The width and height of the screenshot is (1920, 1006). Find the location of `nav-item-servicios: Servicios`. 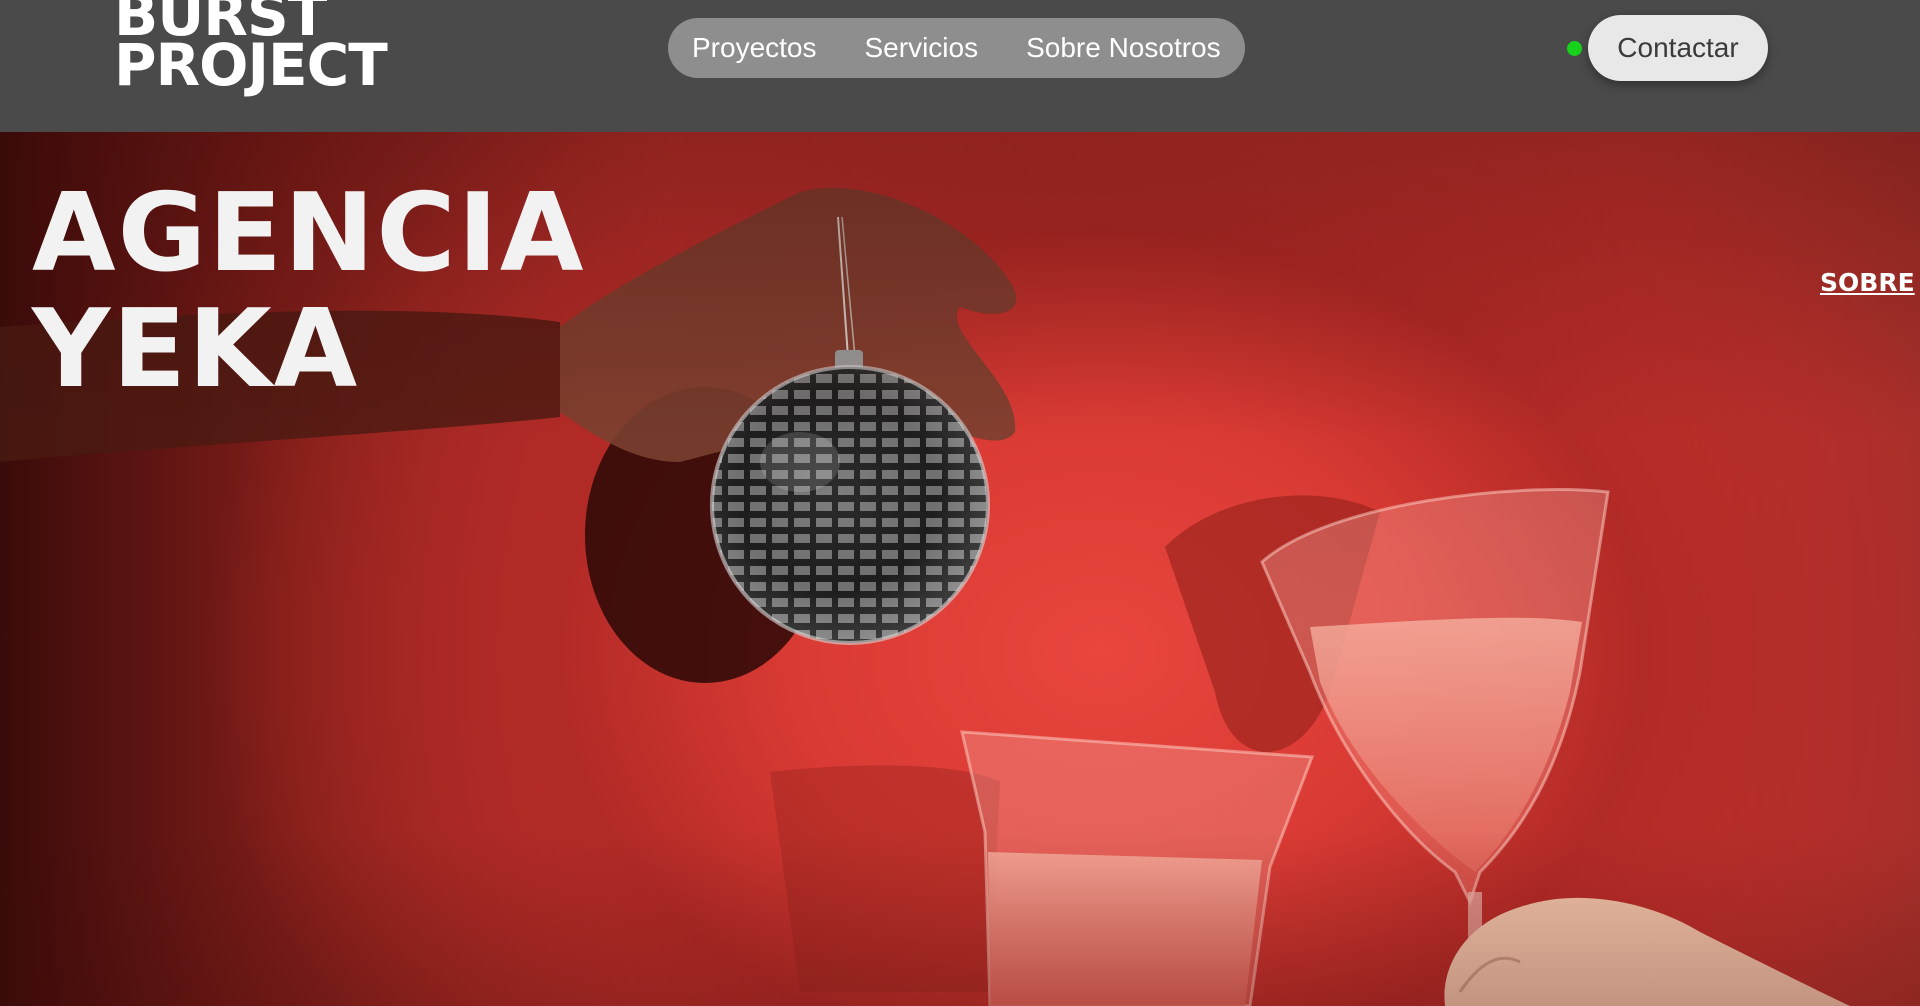

nav-item-servicios: Servicios is located at coordinates (922, 48).